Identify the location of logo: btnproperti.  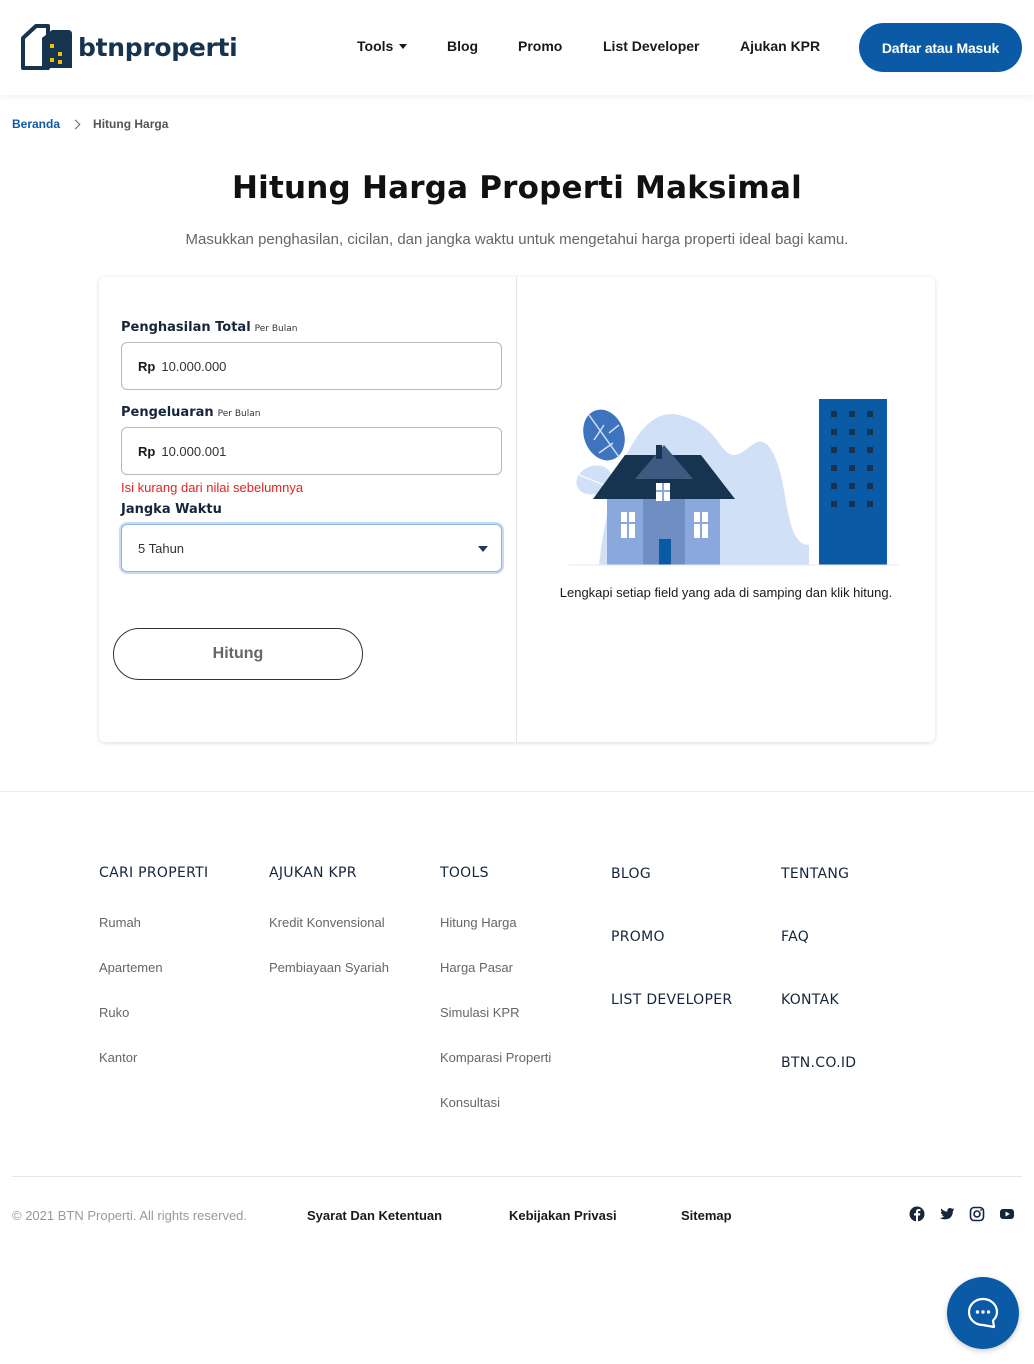
(129, 47).